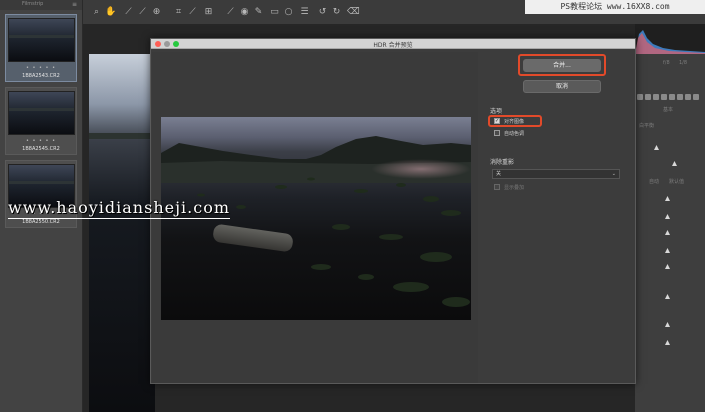 The image size is (705, 412). I want to click on aperture-readout: f/8, so click(666, 63).